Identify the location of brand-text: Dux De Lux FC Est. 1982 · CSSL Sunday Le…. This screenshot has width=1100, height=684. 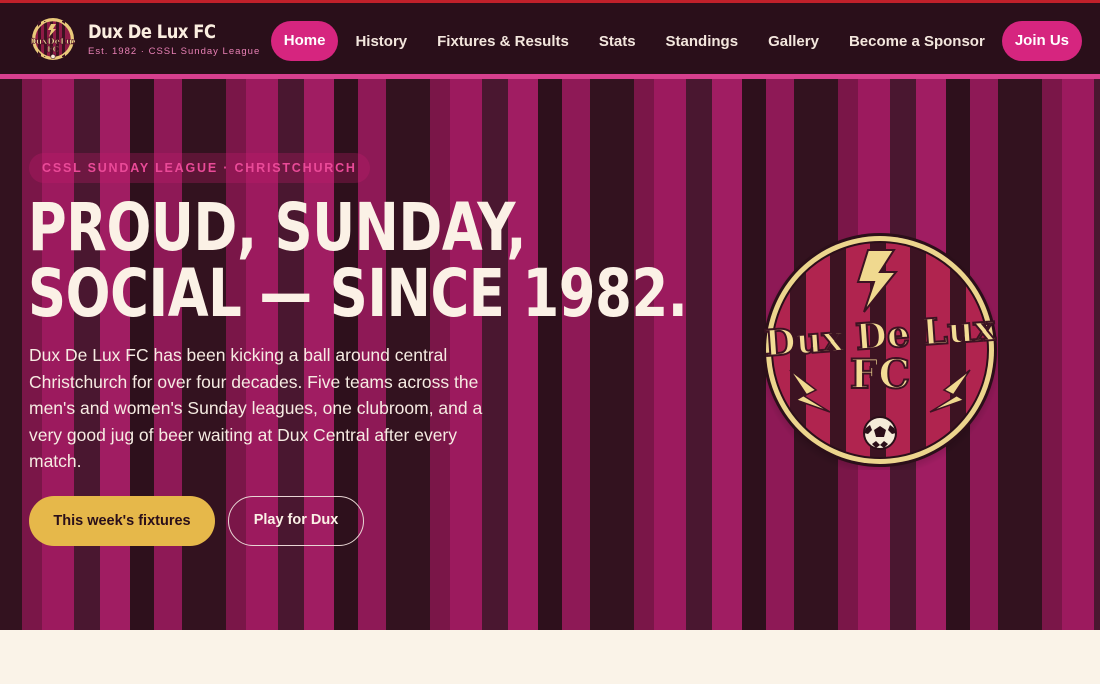
(174, 39).